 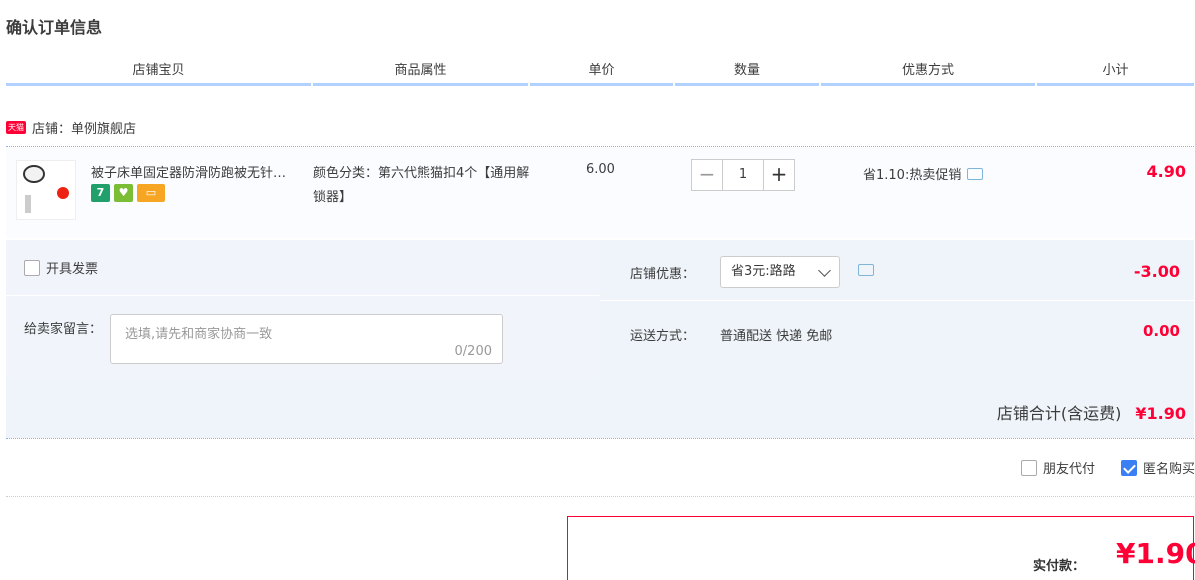 I want to click on col-store-item: 店铺宝贝, so click(x=158, y=73).